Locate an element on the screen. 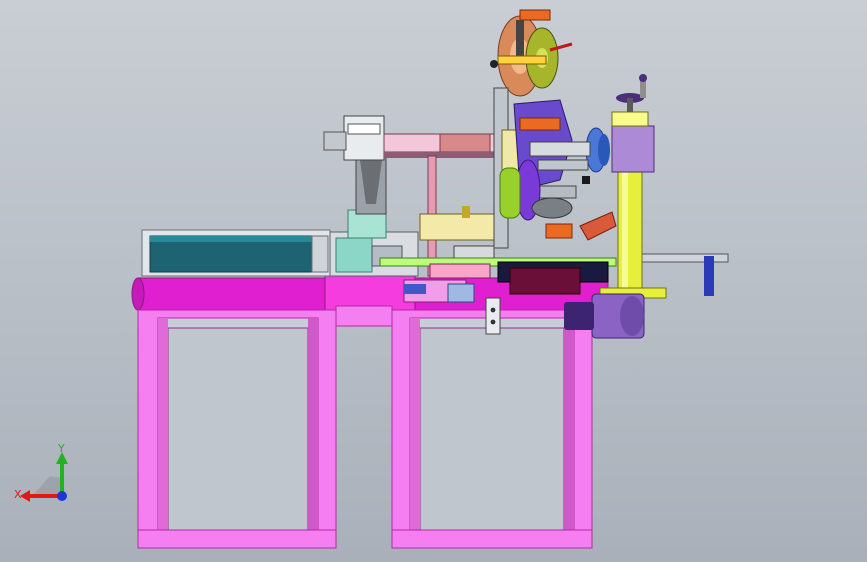 Image resolution: width=867 pixels, height=562 pixels. x-axis-label: X is located at coordinates (18, 494).